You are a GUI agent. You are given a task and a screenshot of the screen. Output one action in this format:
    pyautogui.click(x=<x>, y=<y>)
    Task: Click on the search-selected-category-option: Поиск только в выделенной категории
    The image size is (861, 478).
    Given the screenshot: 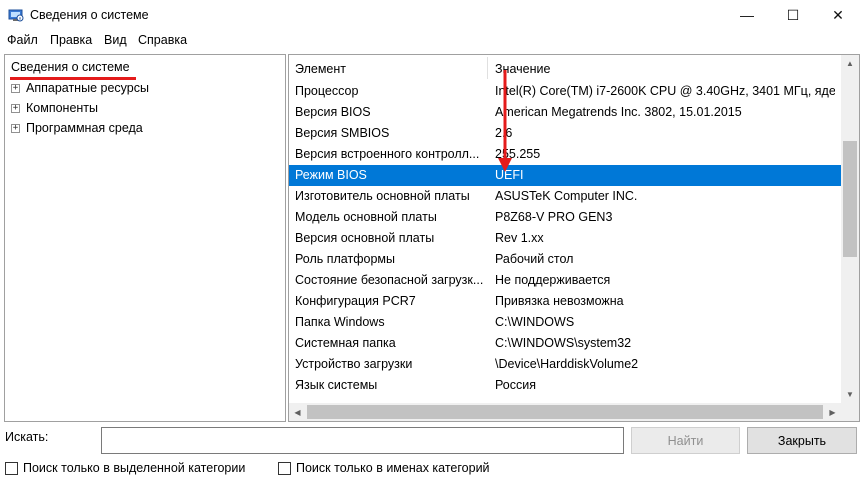 What is the action you would take?
    pyautogui.click(x=125, y=468)
    